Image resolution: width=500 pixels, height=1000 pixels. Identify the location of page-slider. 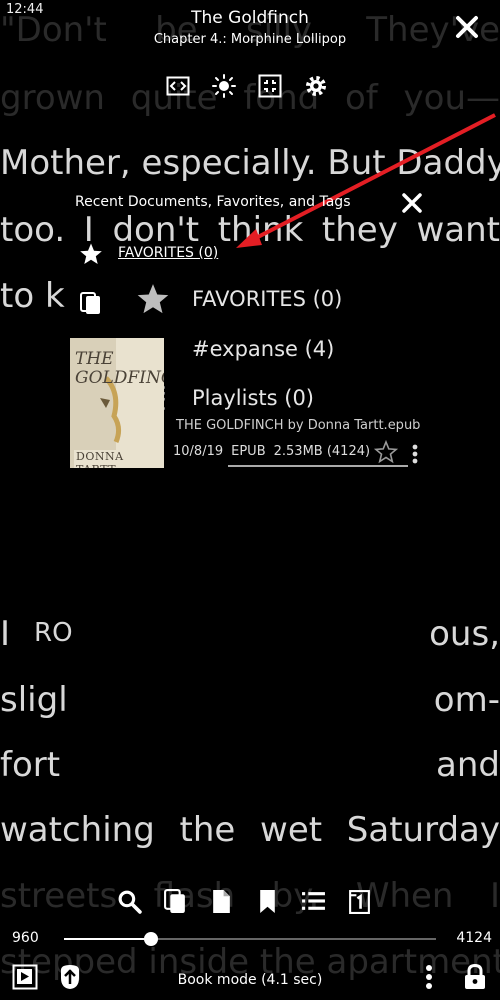
(250, 939).